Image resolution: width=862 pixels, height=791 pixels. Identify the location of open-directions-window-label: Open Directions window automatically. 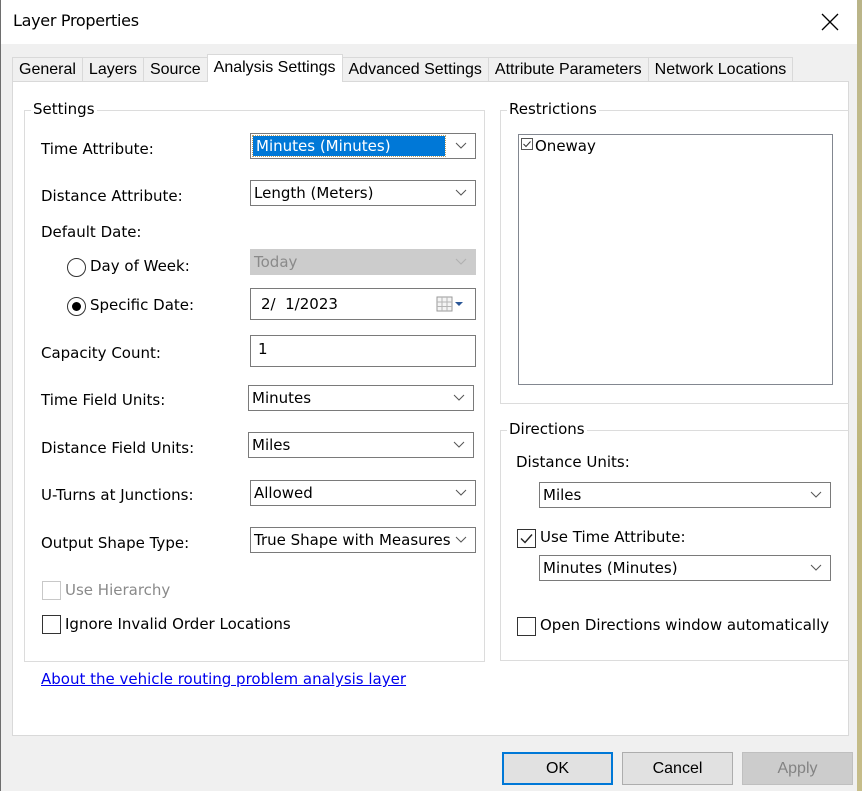
(685, 625).